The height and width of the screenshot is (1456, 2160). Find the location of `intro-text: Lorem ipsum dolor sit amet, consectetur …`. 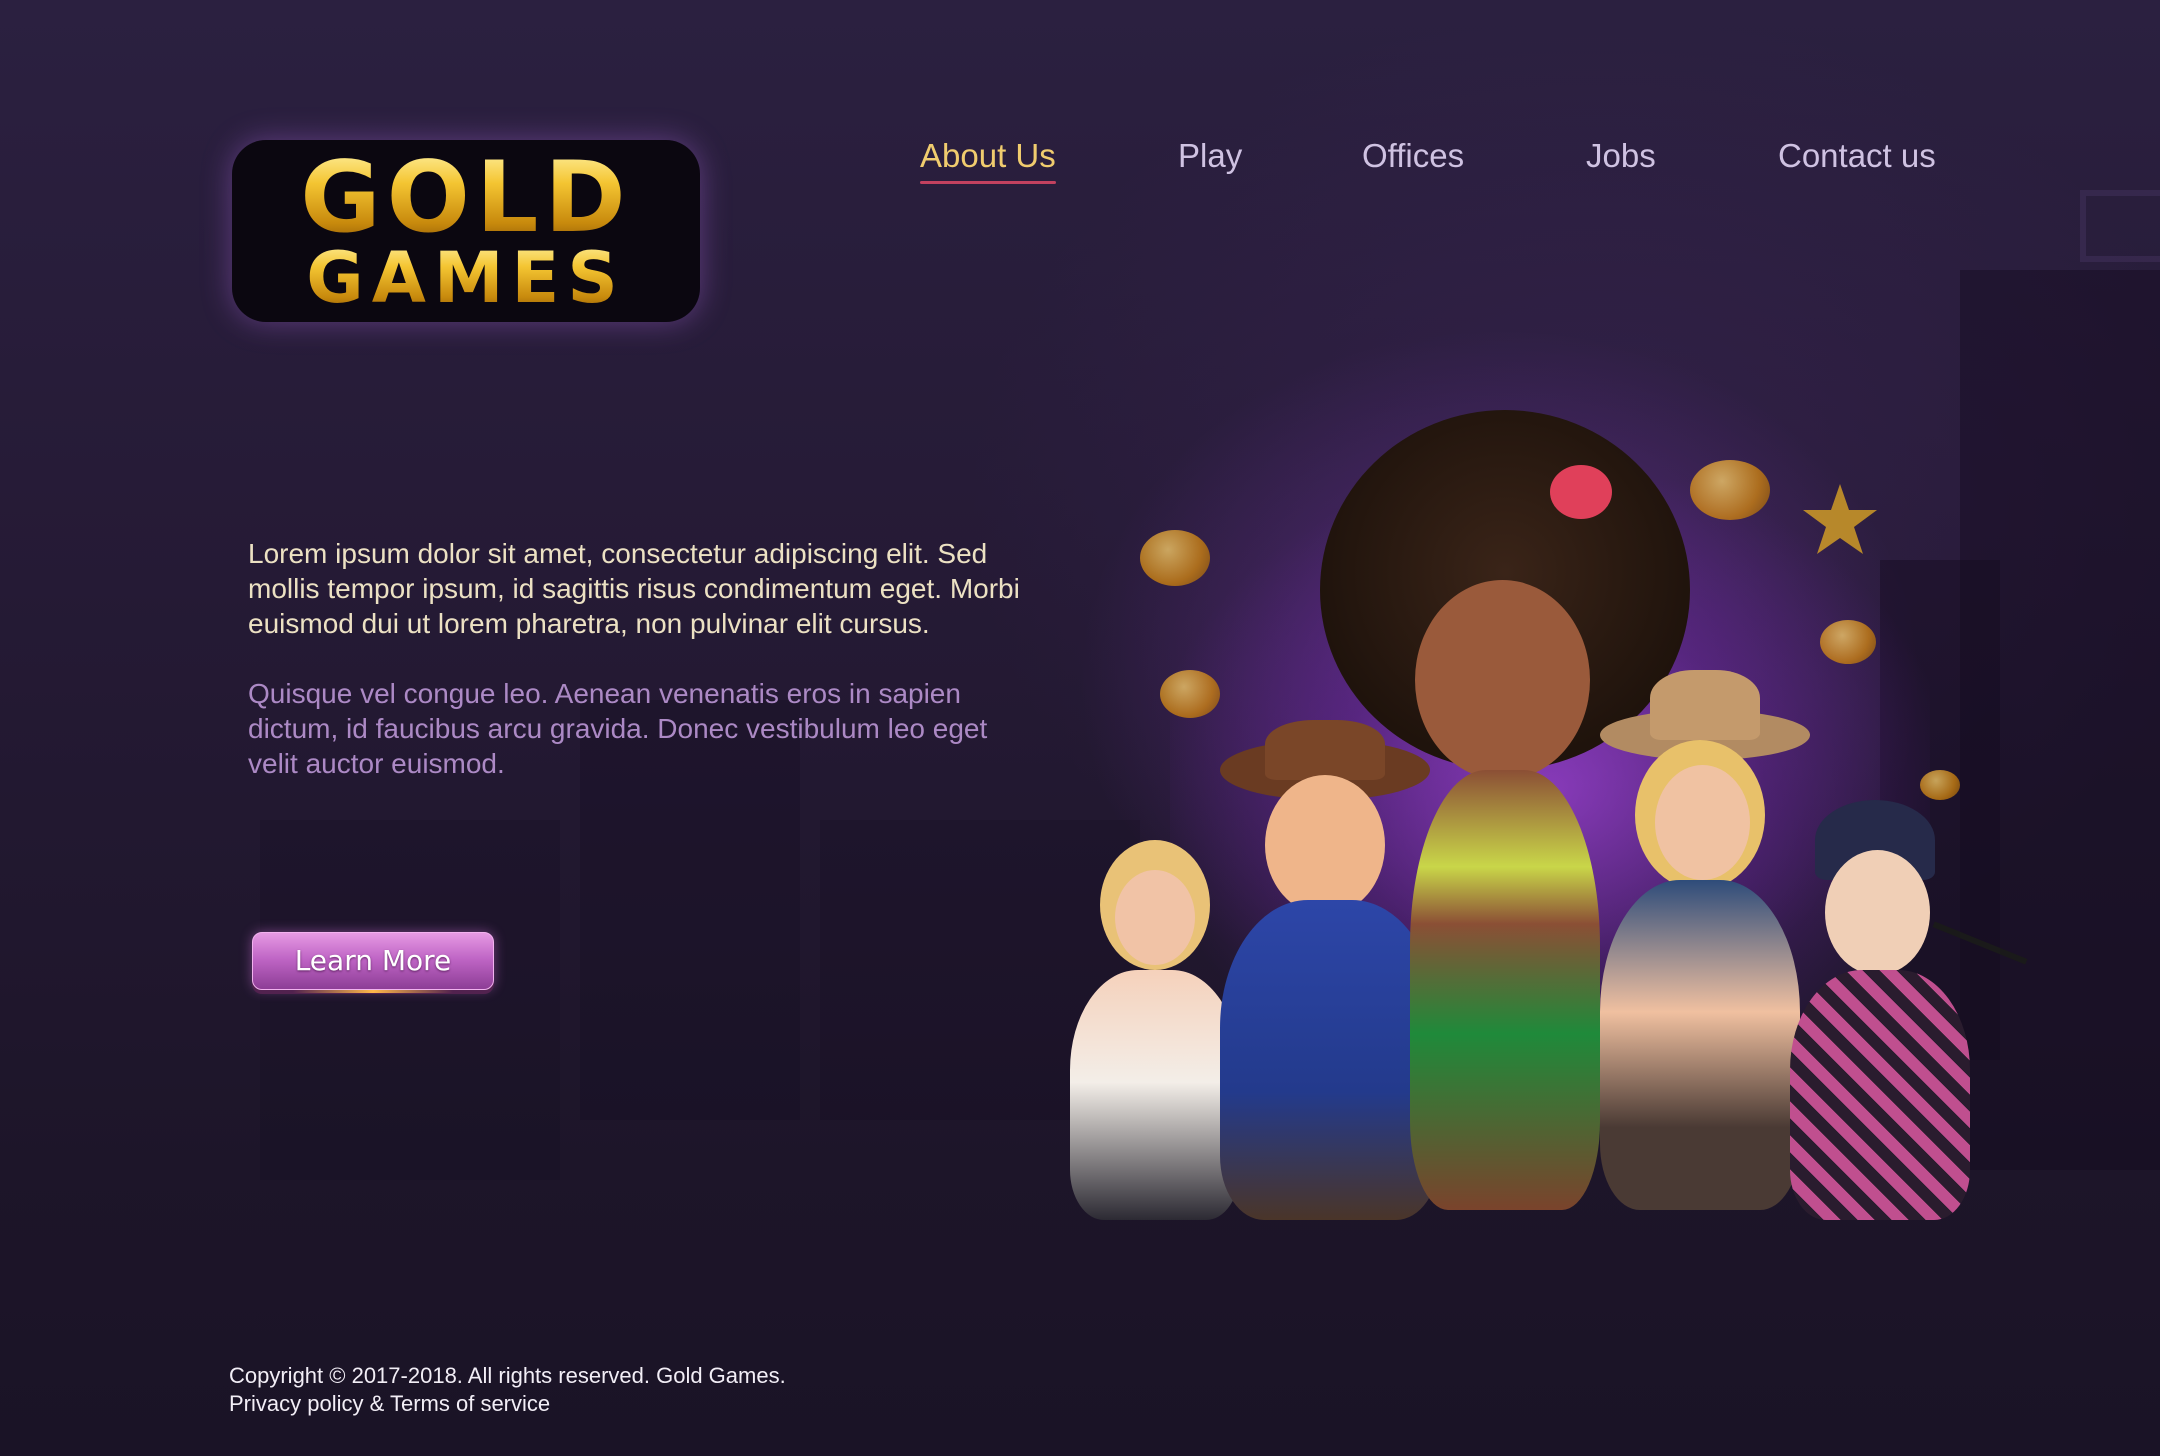

intro-text: Lorem ipsum dolor sit amet, consectetur … is located at coordinates (643, 658).